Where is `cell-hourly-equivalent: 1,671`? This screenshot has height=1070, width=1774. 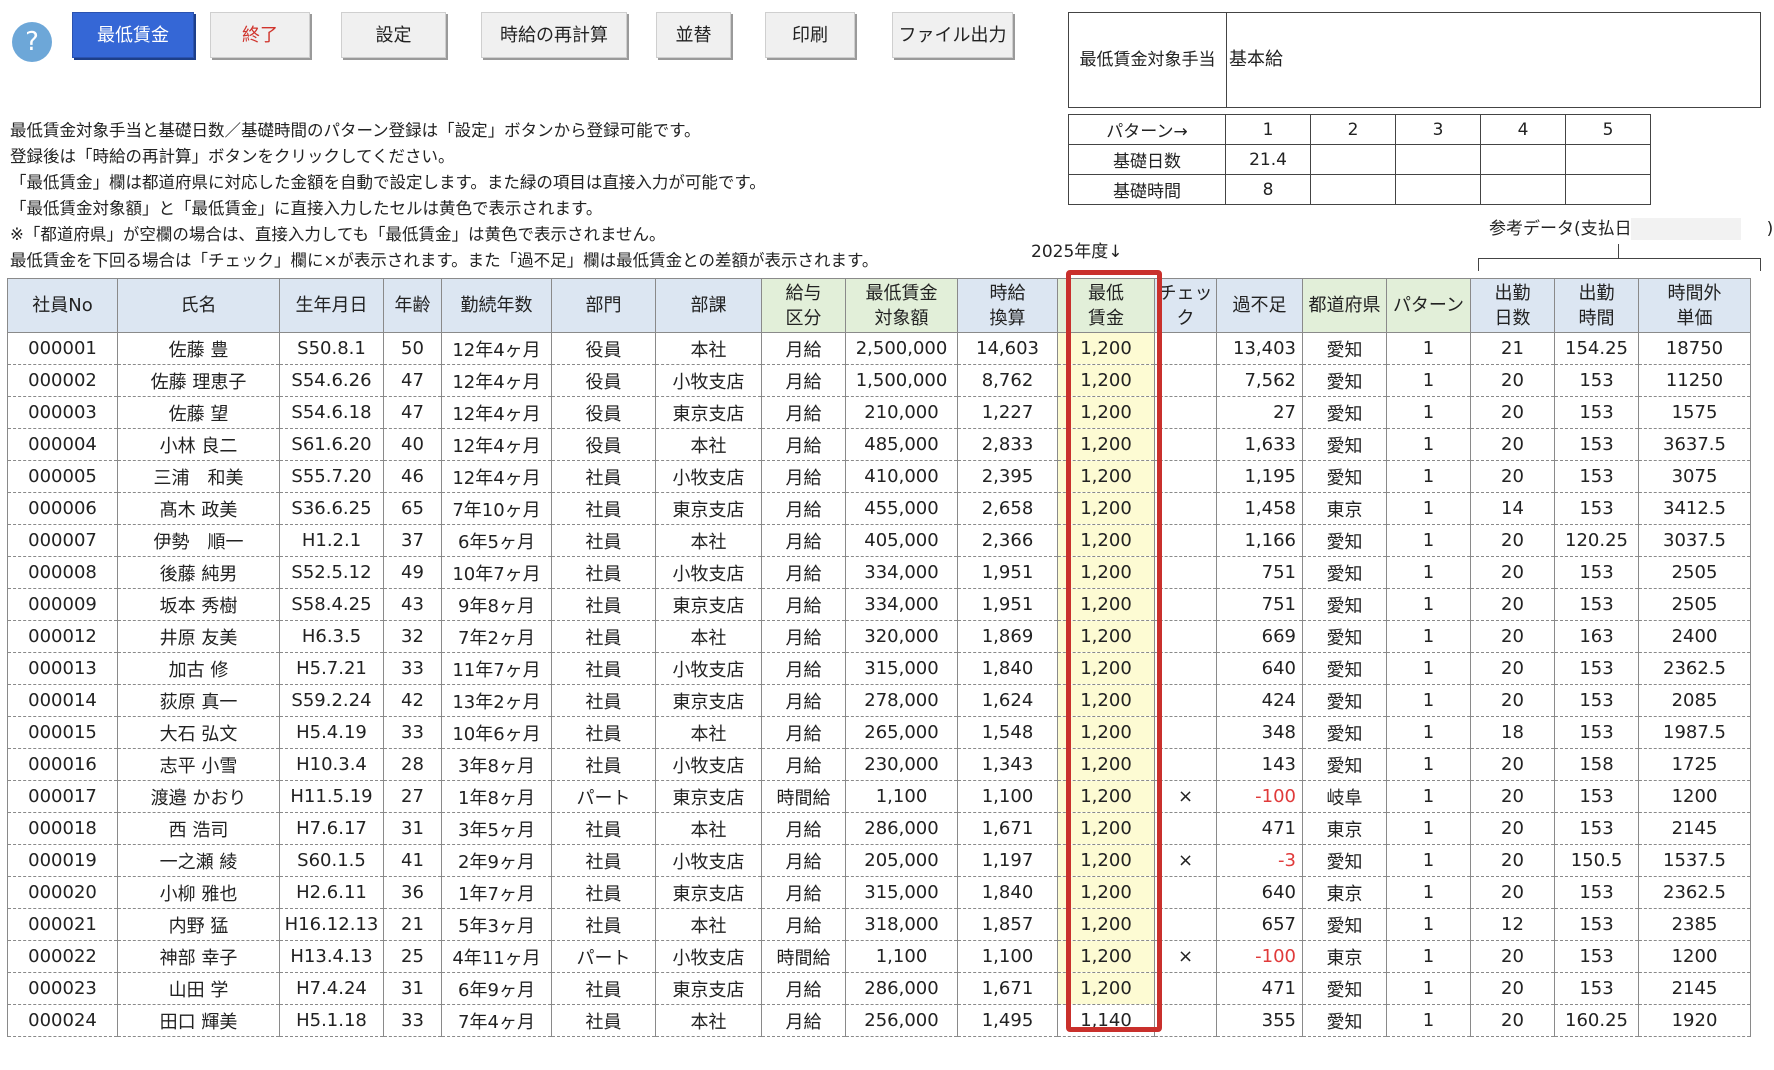 cell-hourly-equivalent: 1,671 is located at coordinates (1007, 988).